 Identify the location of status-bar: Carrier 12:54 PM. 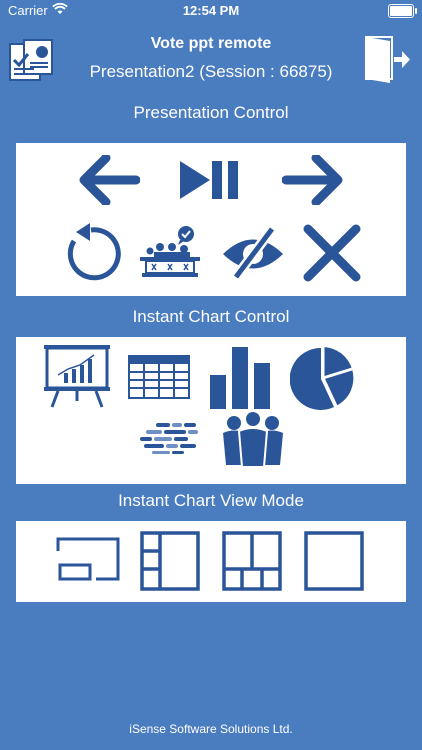
(211, 11).